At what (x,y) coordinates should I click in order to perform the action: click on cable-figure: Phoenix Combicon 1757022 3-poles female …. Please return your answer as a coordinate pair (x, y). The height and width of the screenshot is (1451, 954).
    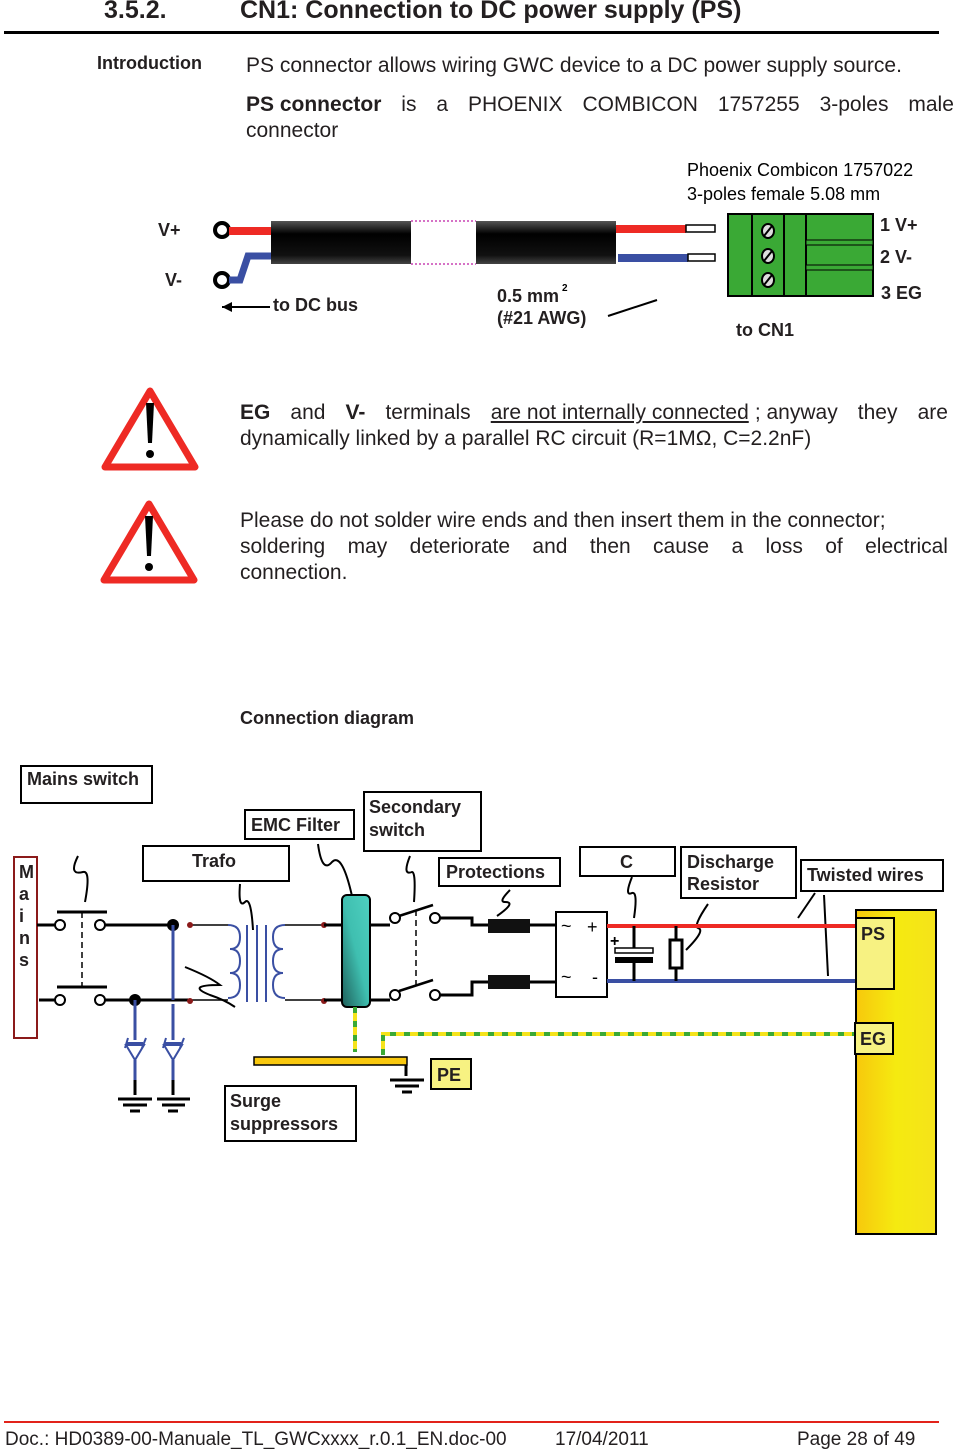
    Looking at the image, I should click on (540, 250).